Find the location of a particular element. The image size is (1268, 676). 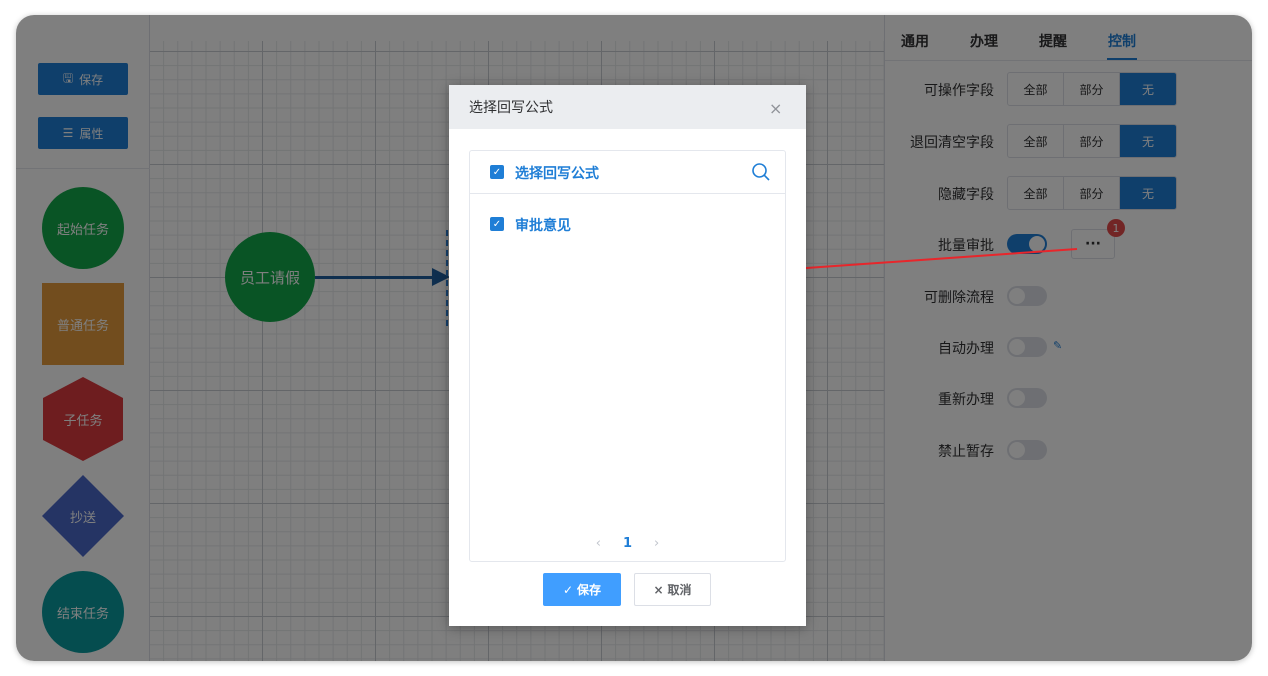

dialog-cancel-button: × 取消 is located at coordinates (672, 589).